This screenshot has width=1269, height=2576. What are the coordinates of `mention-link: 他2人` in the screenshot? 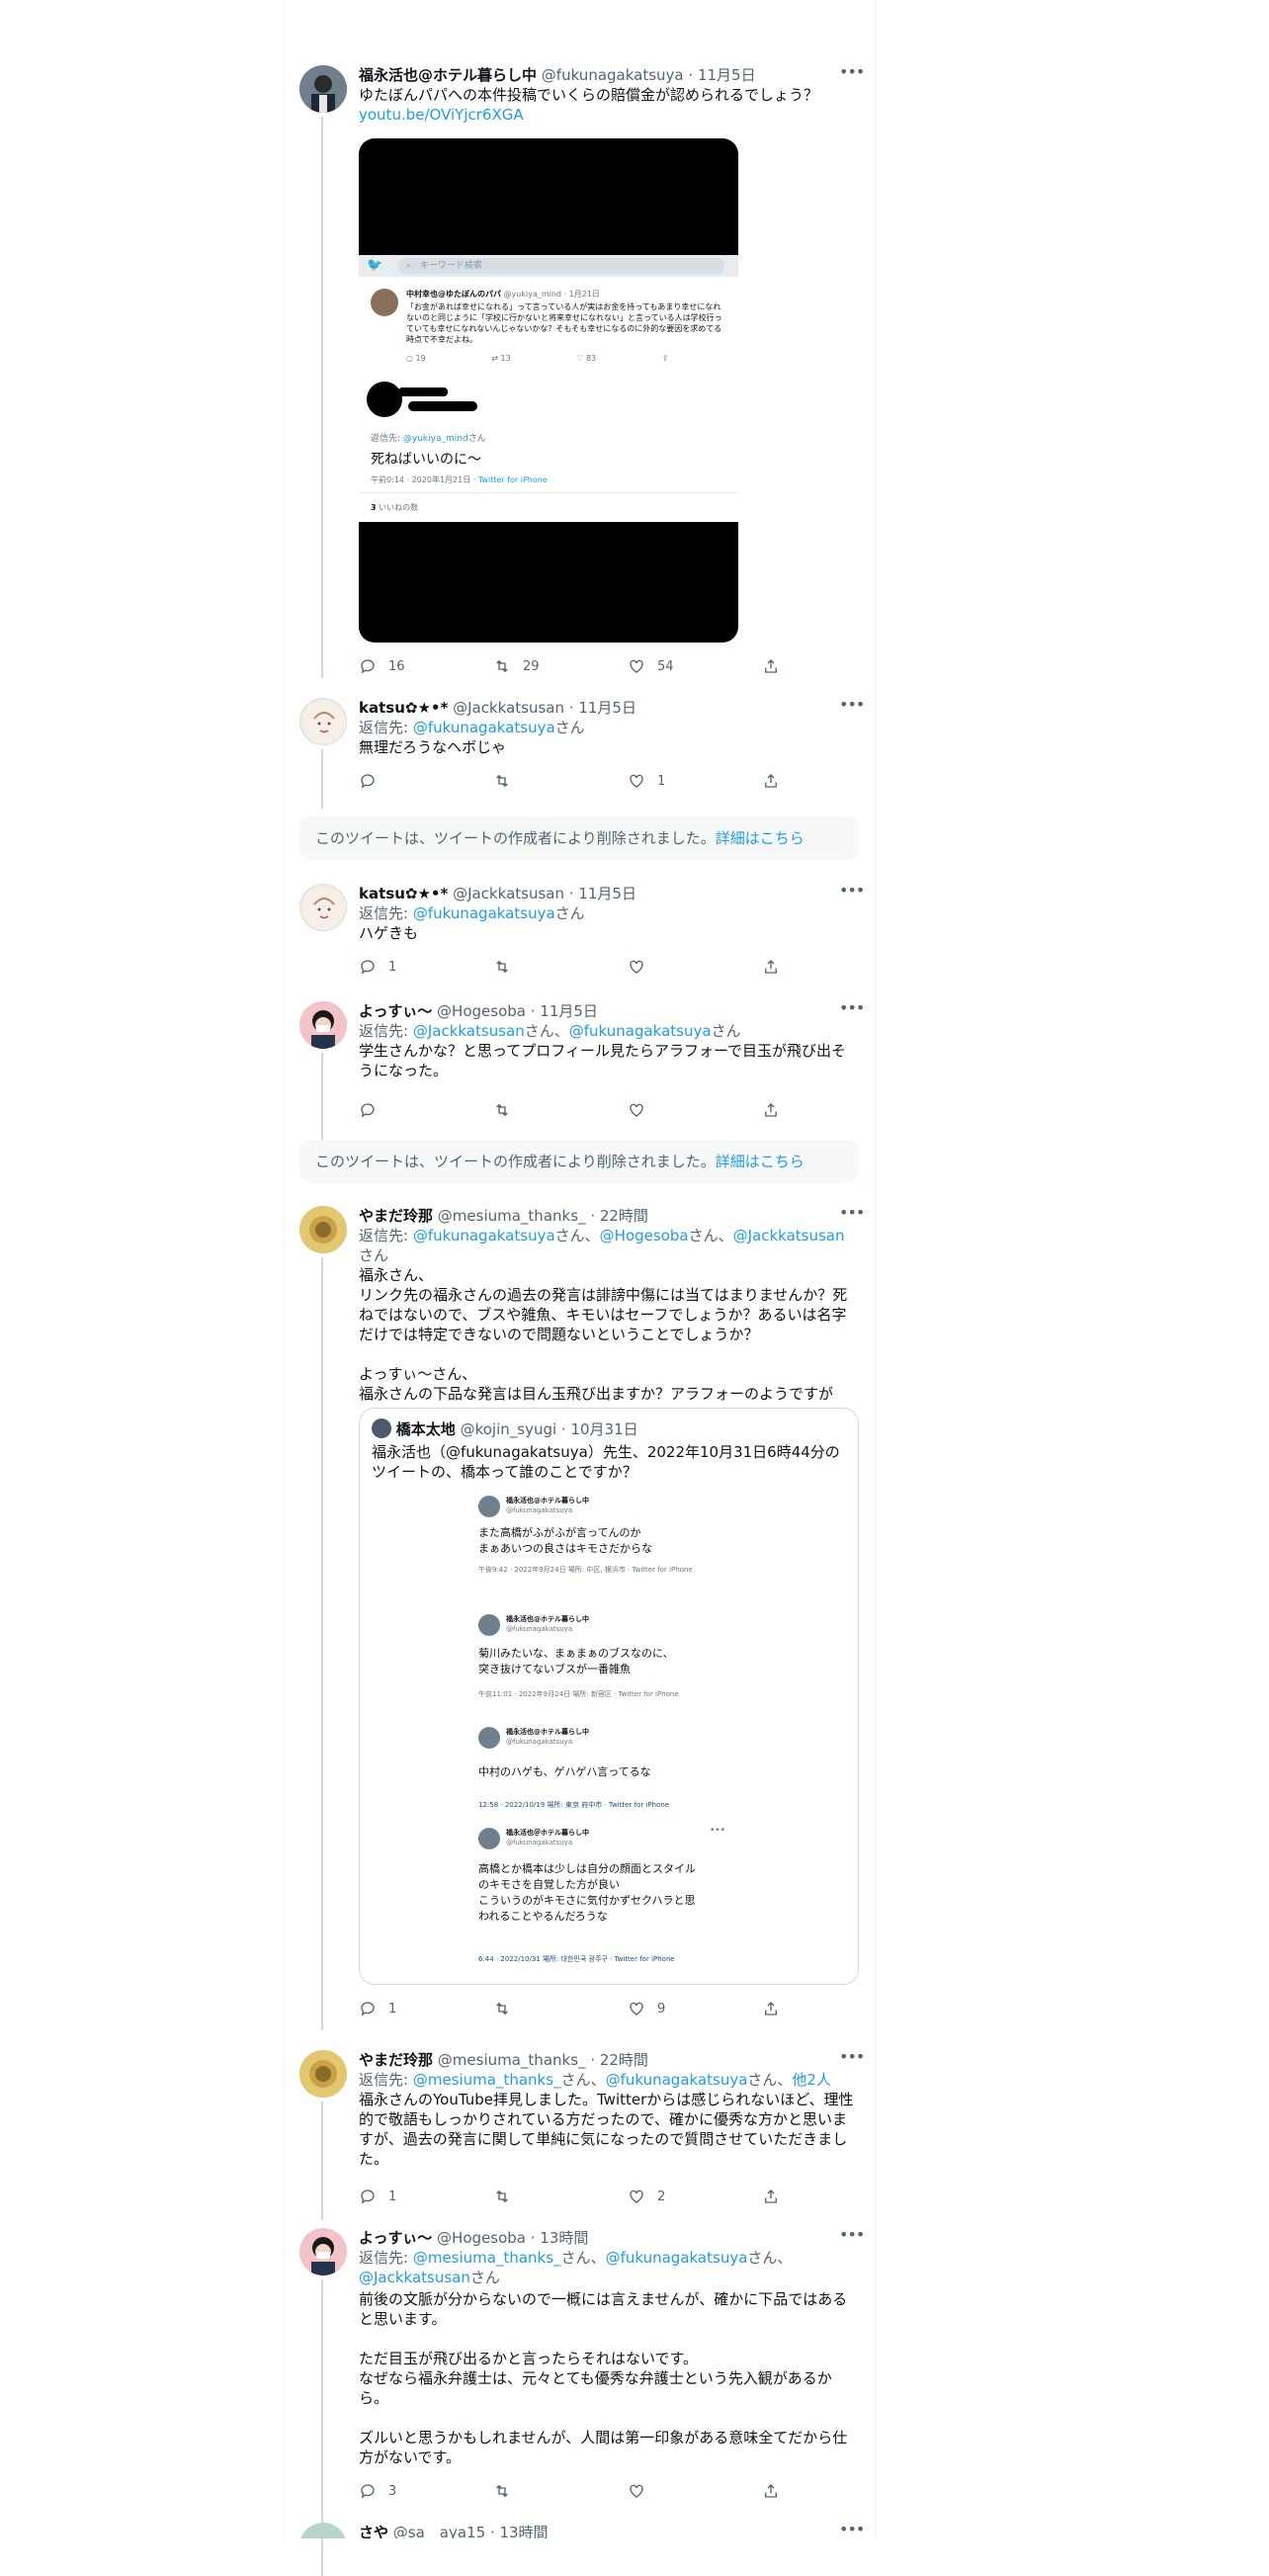 It's located at (811, 2080).